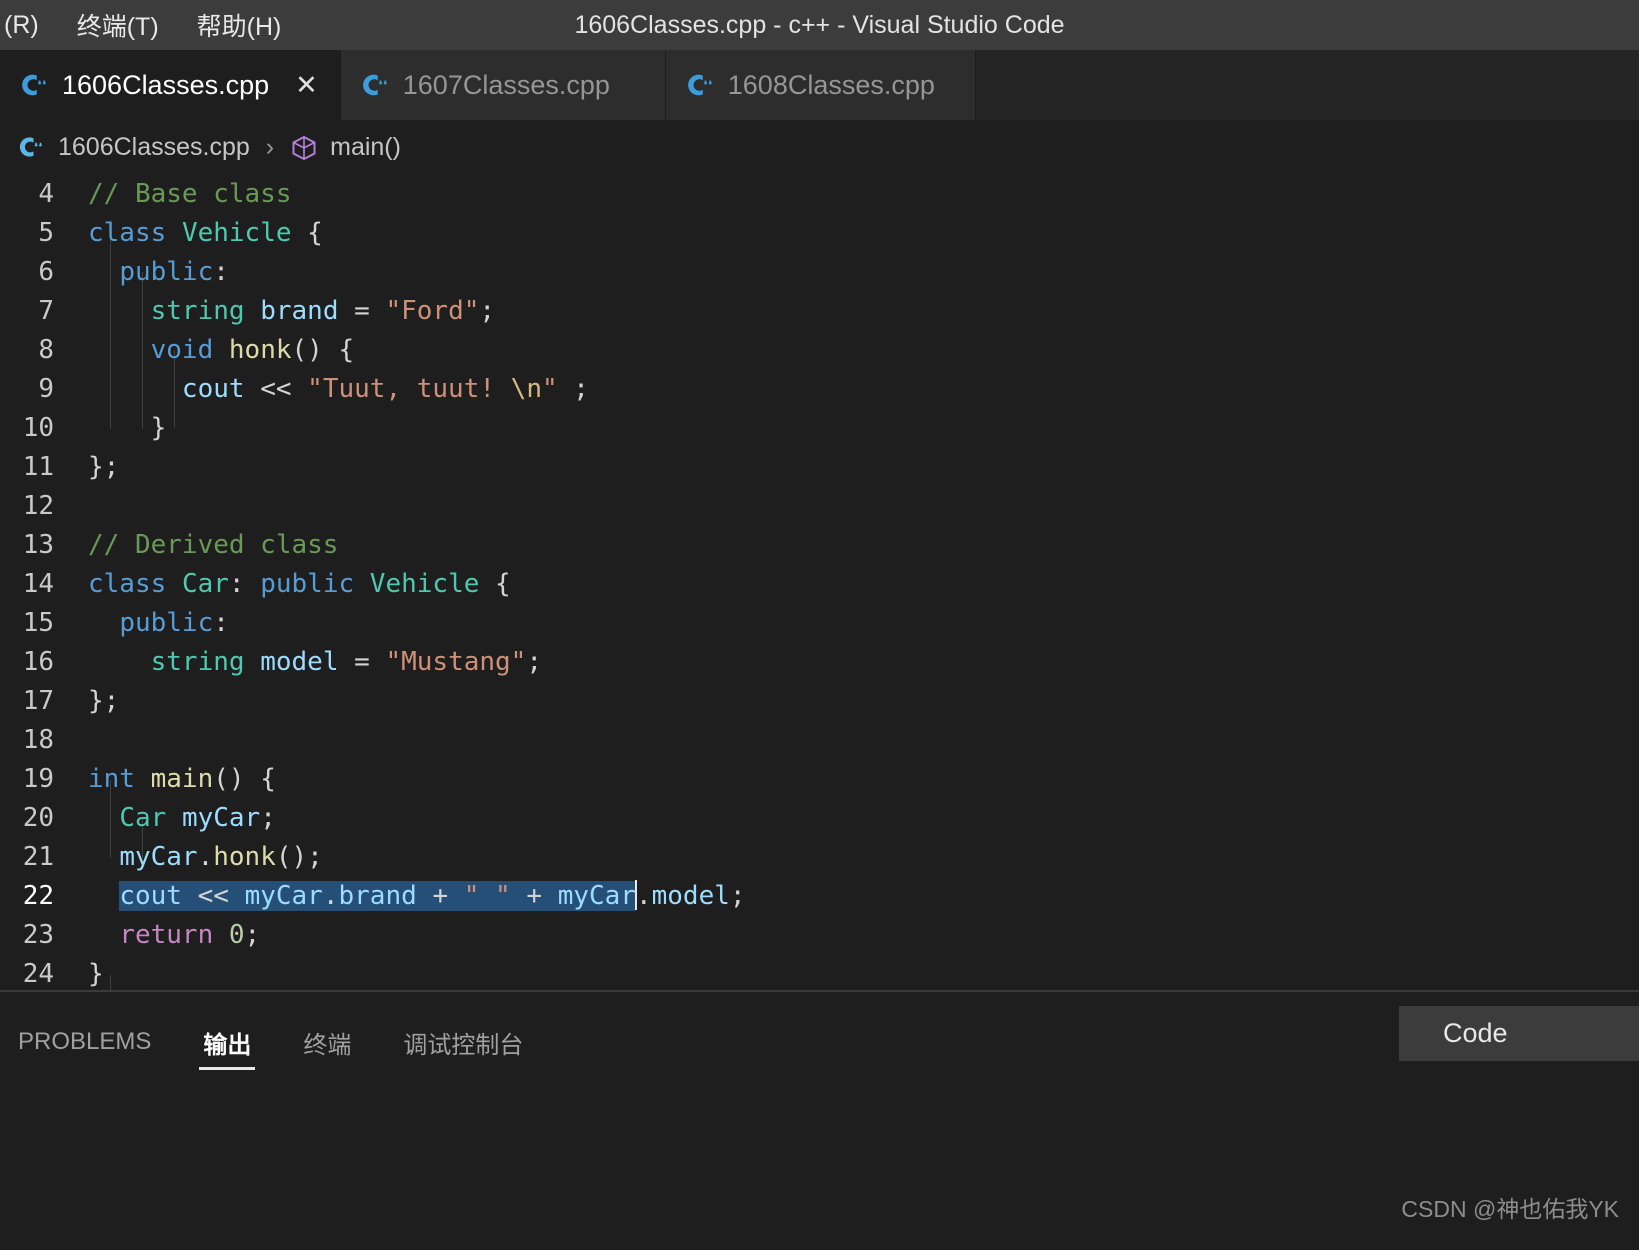  What do you see at coordinates (819, 350) in the screenshot?
I see `code-line: 8 void honk() {` at bounding box center [819, 350].